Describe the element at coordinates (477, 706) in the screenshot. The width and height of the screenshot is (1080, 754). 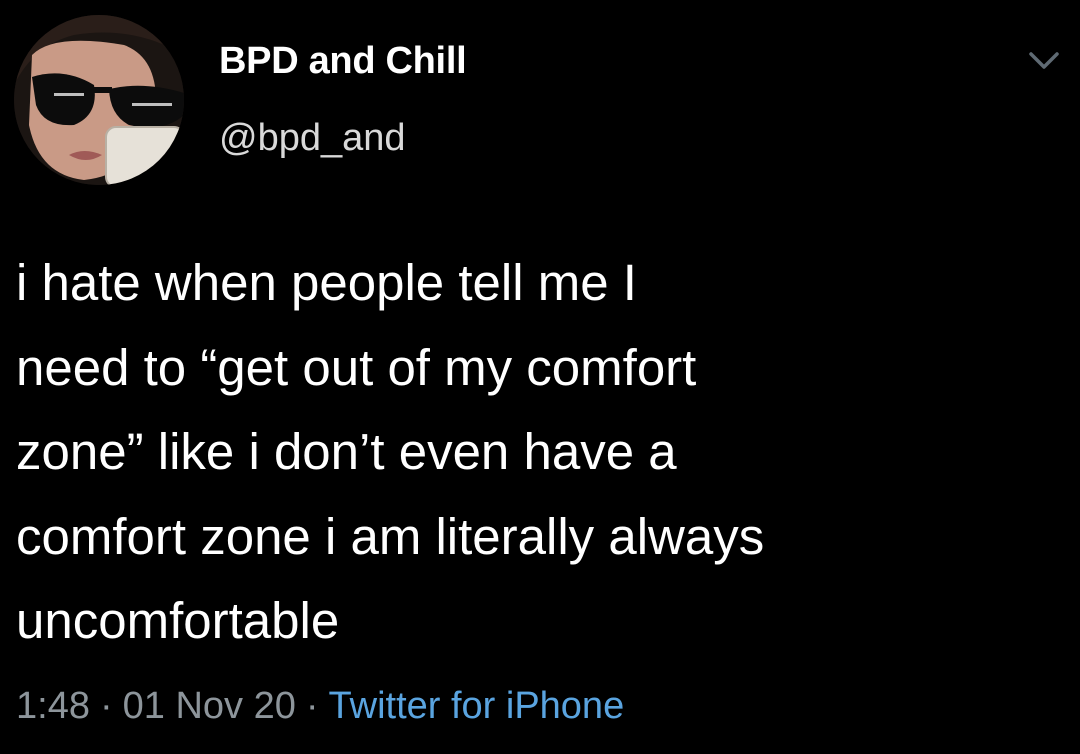
I see `tweet-source-link: Twitter for iPhone` at that location.